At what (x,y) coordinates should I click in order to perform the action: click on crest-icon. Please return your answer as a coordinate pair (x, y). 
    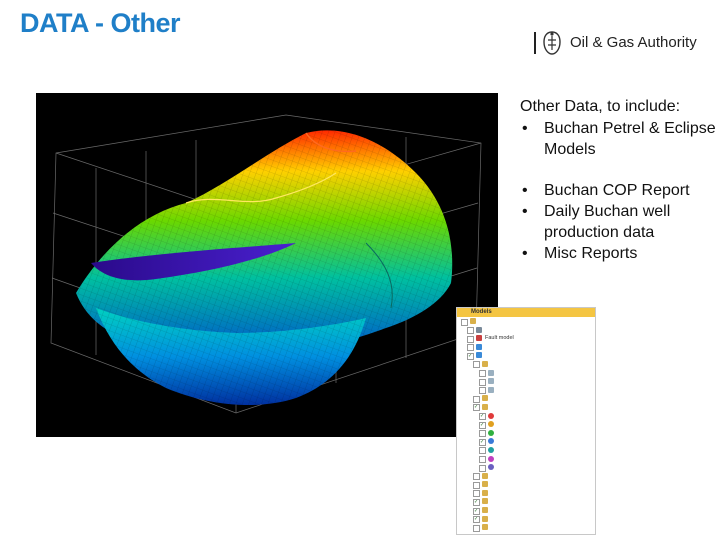
    Looking at the image, I should click on (552, 43).